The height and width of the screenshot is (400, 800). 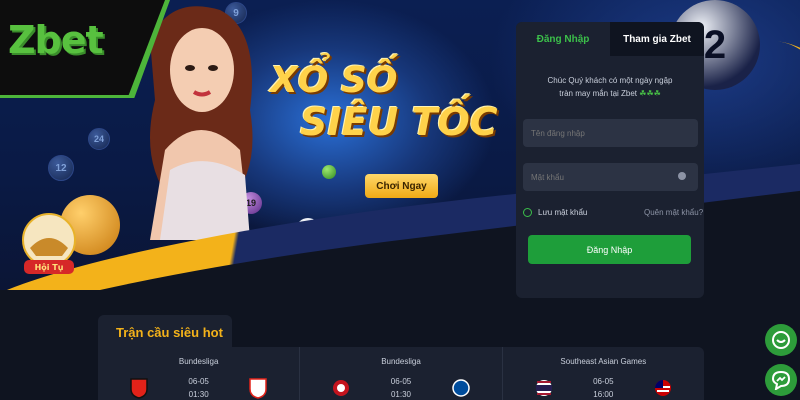 I want to click on play-now-button: Chơi Ngay, so click(x=401, y=186).